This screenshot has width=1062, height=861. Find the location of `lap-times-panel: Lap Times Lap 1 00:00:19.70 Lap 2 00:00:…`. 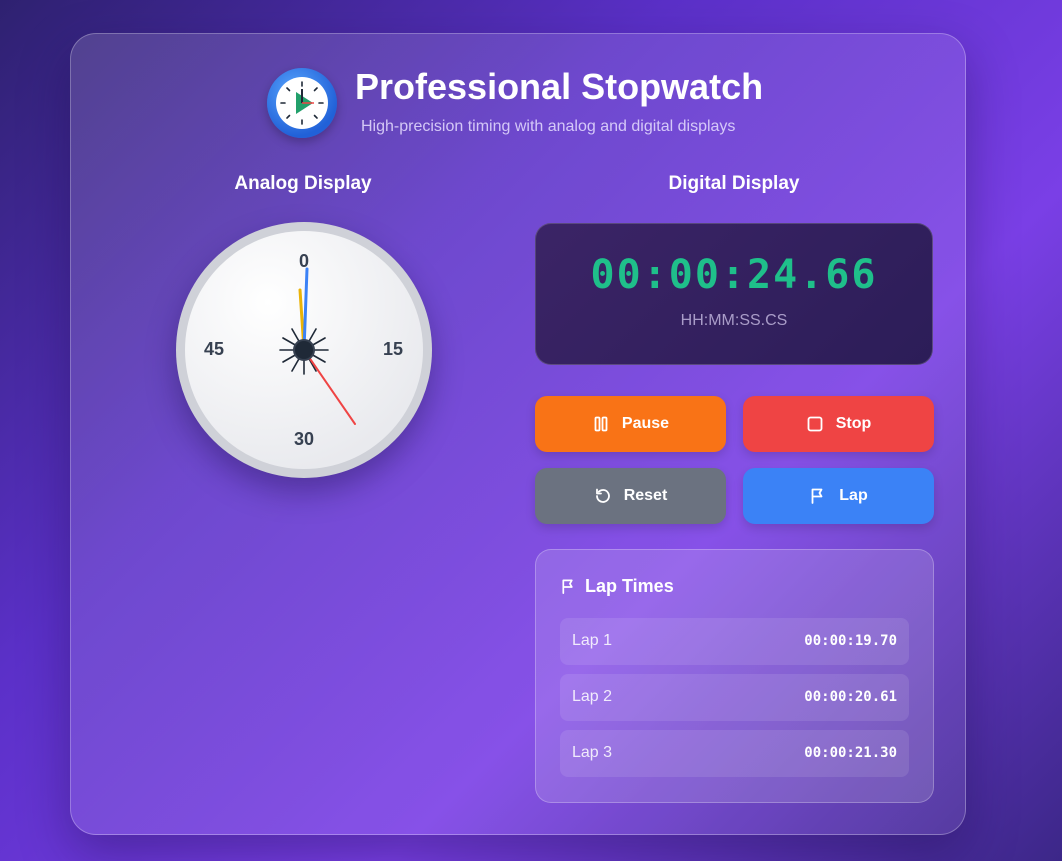

lap-times-panel: Lap Times Lap 1 00:00:19.70 Lap 2 00:00:… is located at coordinates (734, 676).